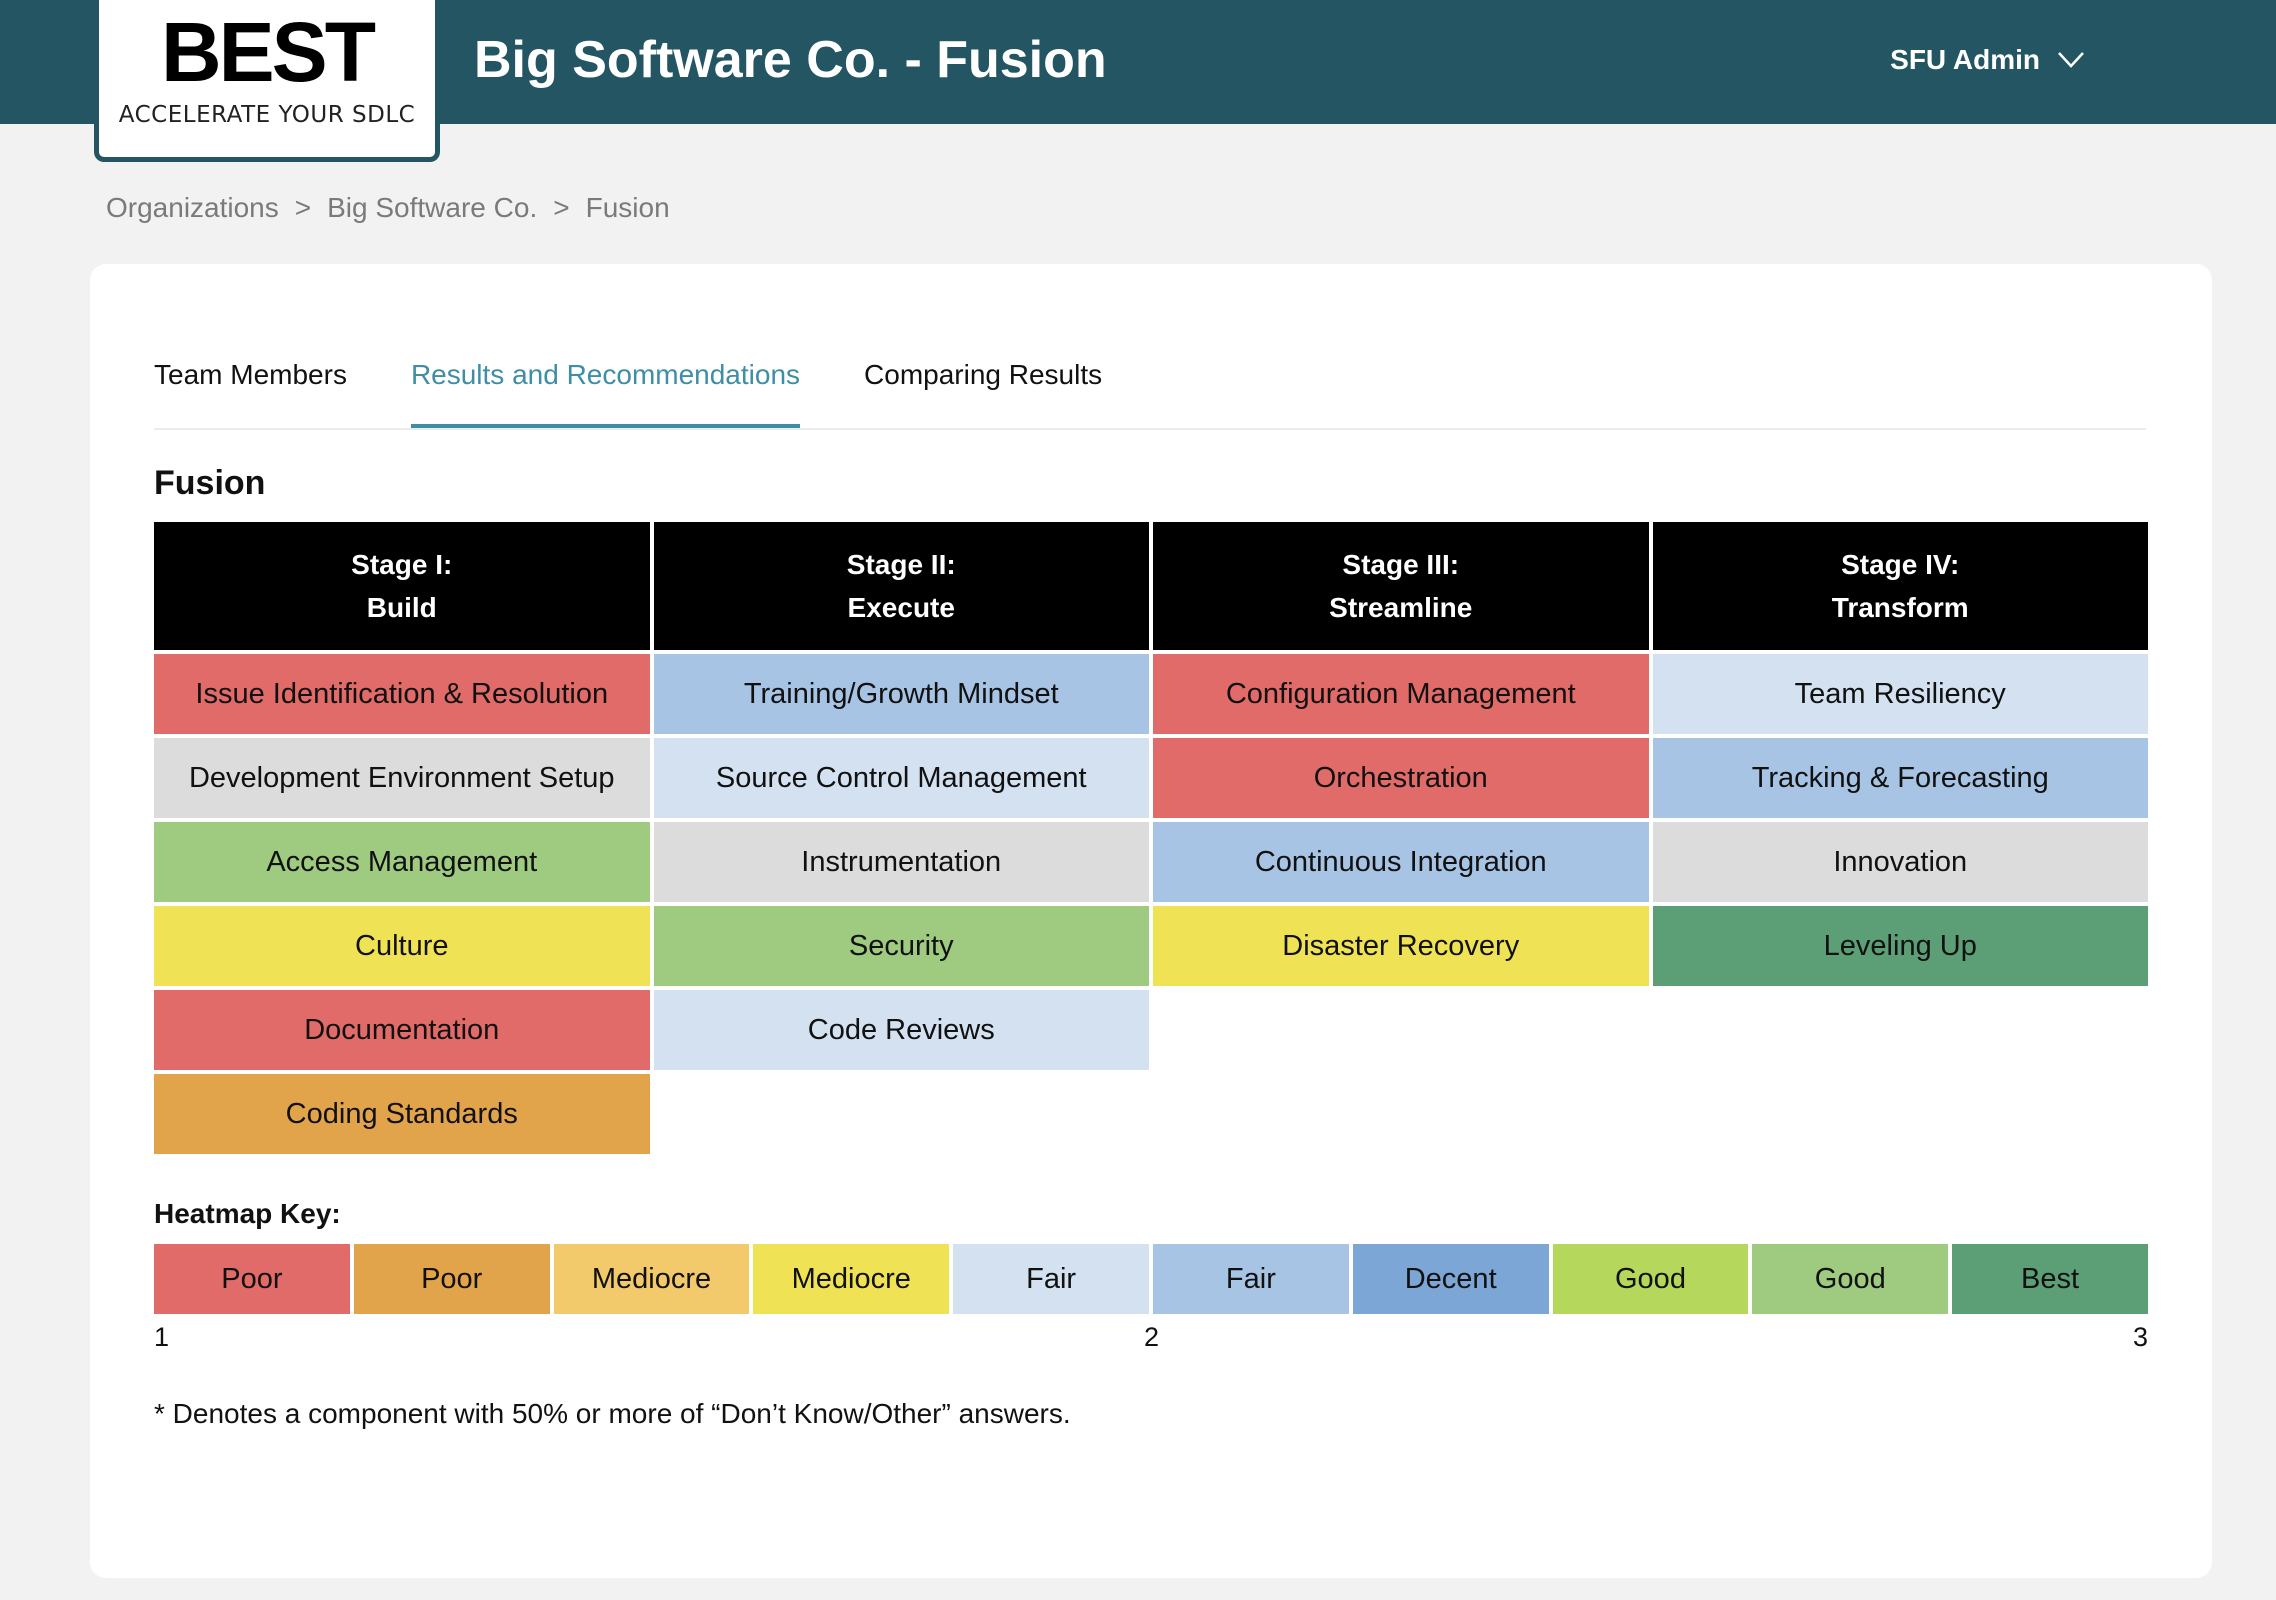  What do you see at coordinates (901, 862) in the screenshot?
I see `heatmap-cell: Instrumentation` at bounding box center [901, 862].